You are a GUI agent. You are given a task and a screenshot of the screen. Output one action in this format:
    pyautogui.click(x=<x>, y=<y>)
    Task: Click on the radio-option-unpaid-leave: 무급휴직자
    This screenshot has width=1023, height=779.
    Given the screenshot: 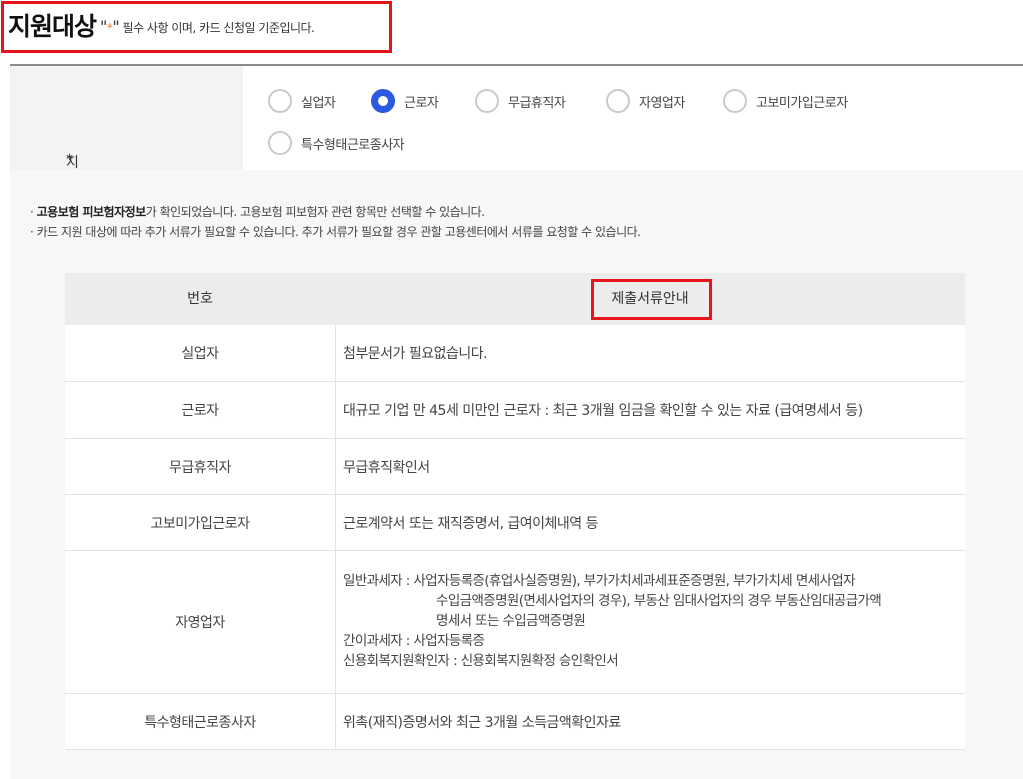 What is the action you would take?
    pyautogui.click(x=520, y=101)
    